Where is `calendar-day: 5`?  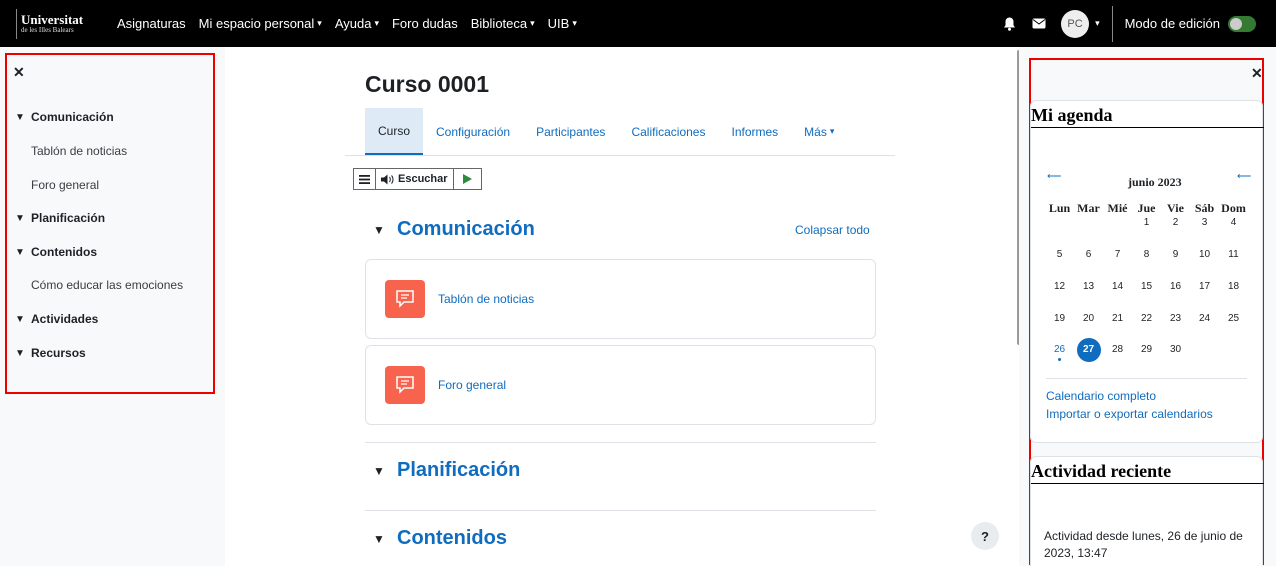
calendar-day: 5 is located at coordinates (1060, 255).